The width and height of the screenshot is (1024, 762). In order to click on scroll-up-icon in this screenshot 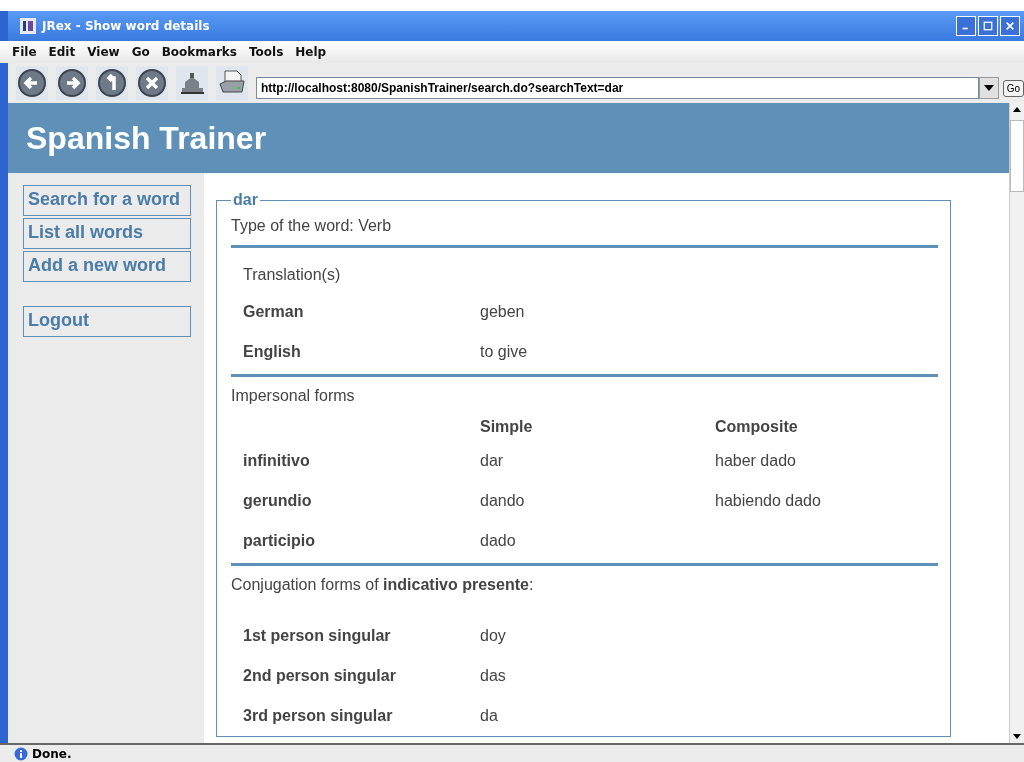, I will do `click(1017, 109)`.